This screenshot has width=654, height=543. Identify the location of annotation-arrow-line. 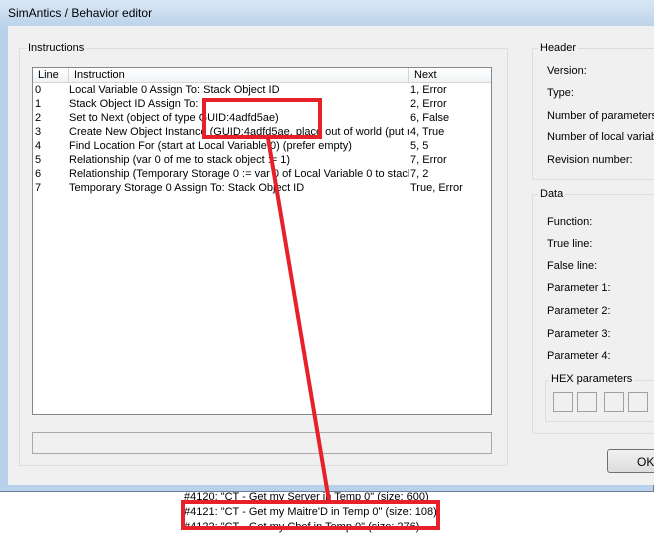
(298, 319).